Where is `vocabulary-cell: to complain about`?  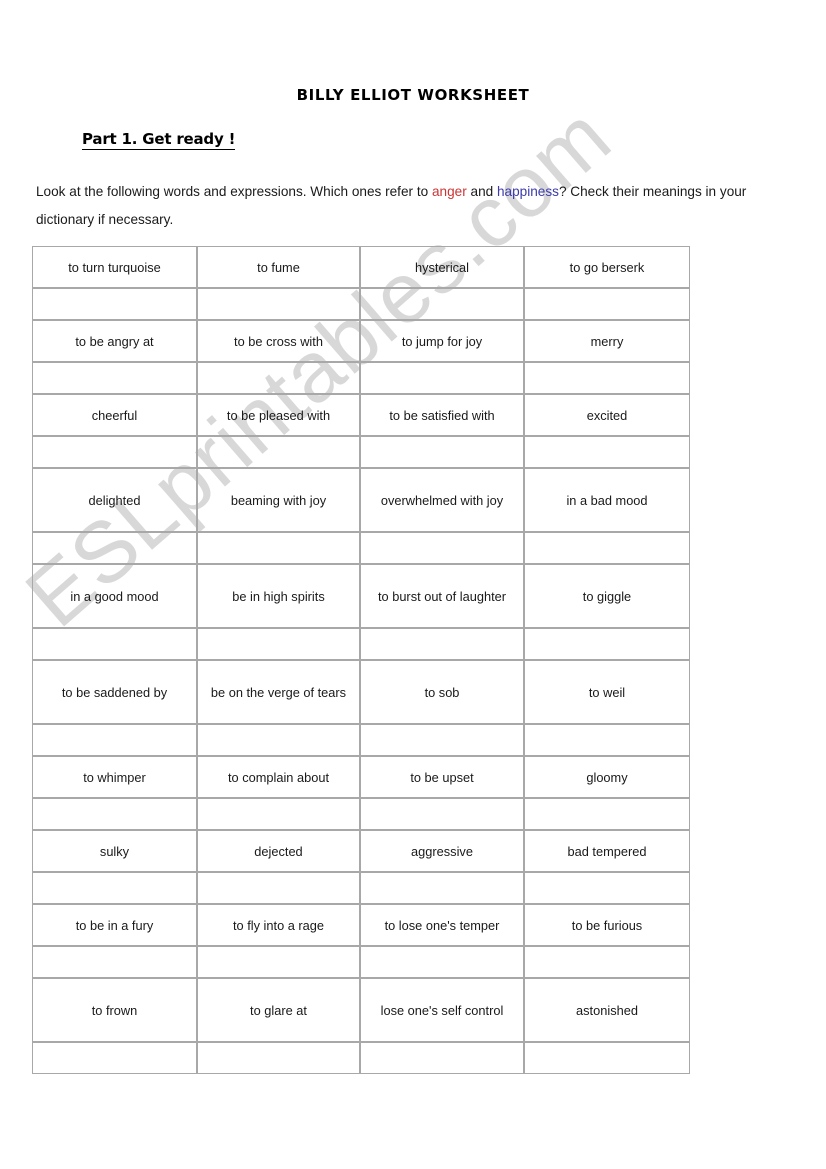 vocabulary-cell: to complain about is located at coordinates (278, 777).